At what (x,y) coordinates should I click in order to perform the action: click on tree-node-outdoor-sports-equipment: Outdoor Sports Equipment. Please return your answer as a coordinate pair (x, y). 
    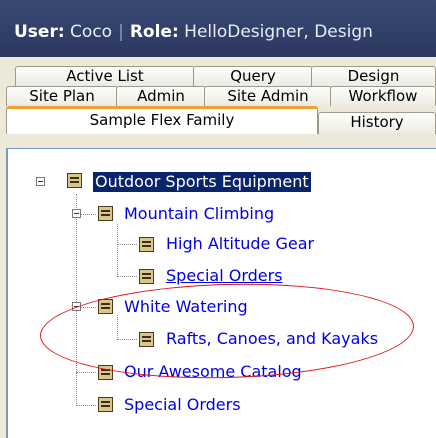
    Looking at the image, I should click on (202, 182).